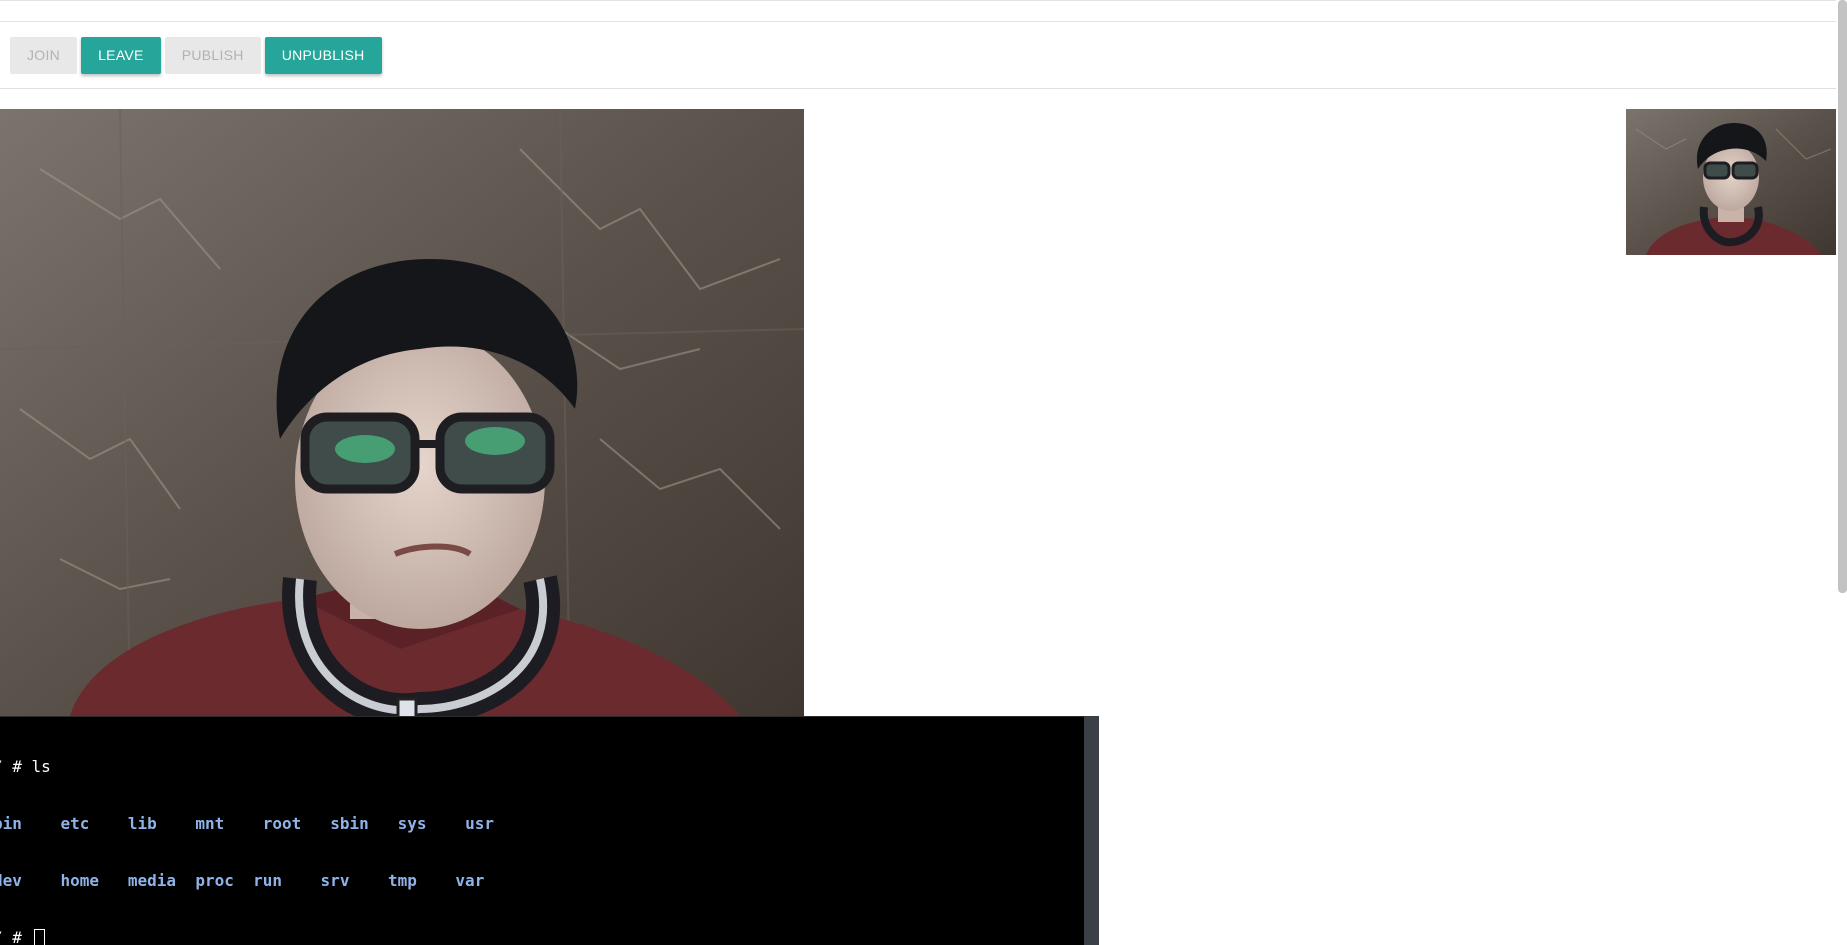 The height and width of the screenshot is (945, 1847). Describe the element at coordinates (918, 88) in the screenshot. I see `toolbar-divider` at that location.